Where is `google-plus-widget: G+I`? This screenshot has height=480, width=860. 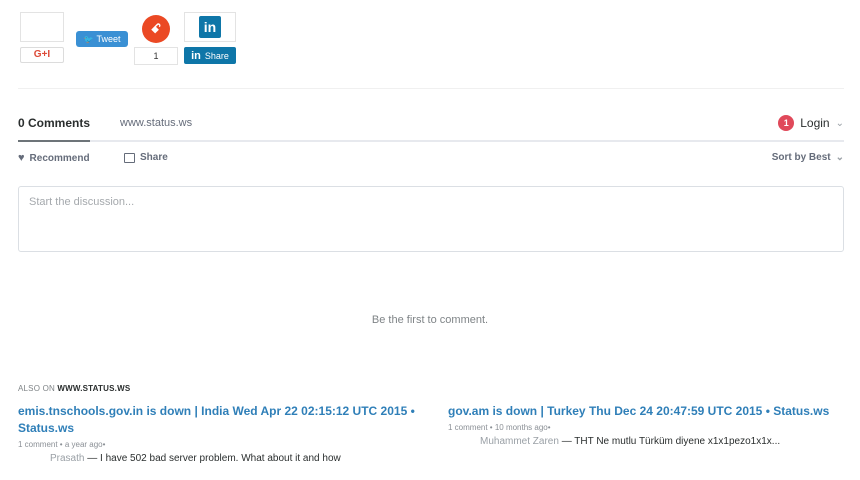
google-plus-widget: G+I is located at coordinates (42, 39).